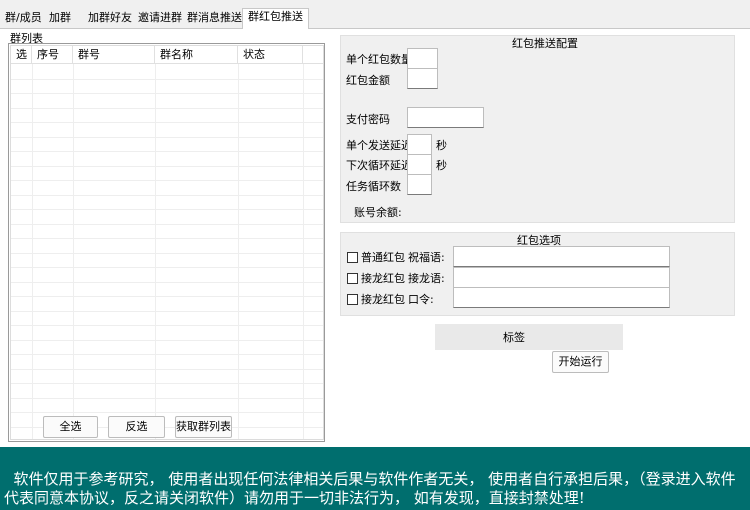 The width and height of the screenshot is (750, 510). What do you see at coordinates (580, 362) in the screenshot?
I see `start-button: 开始运行` at bounding box center [580, 362].